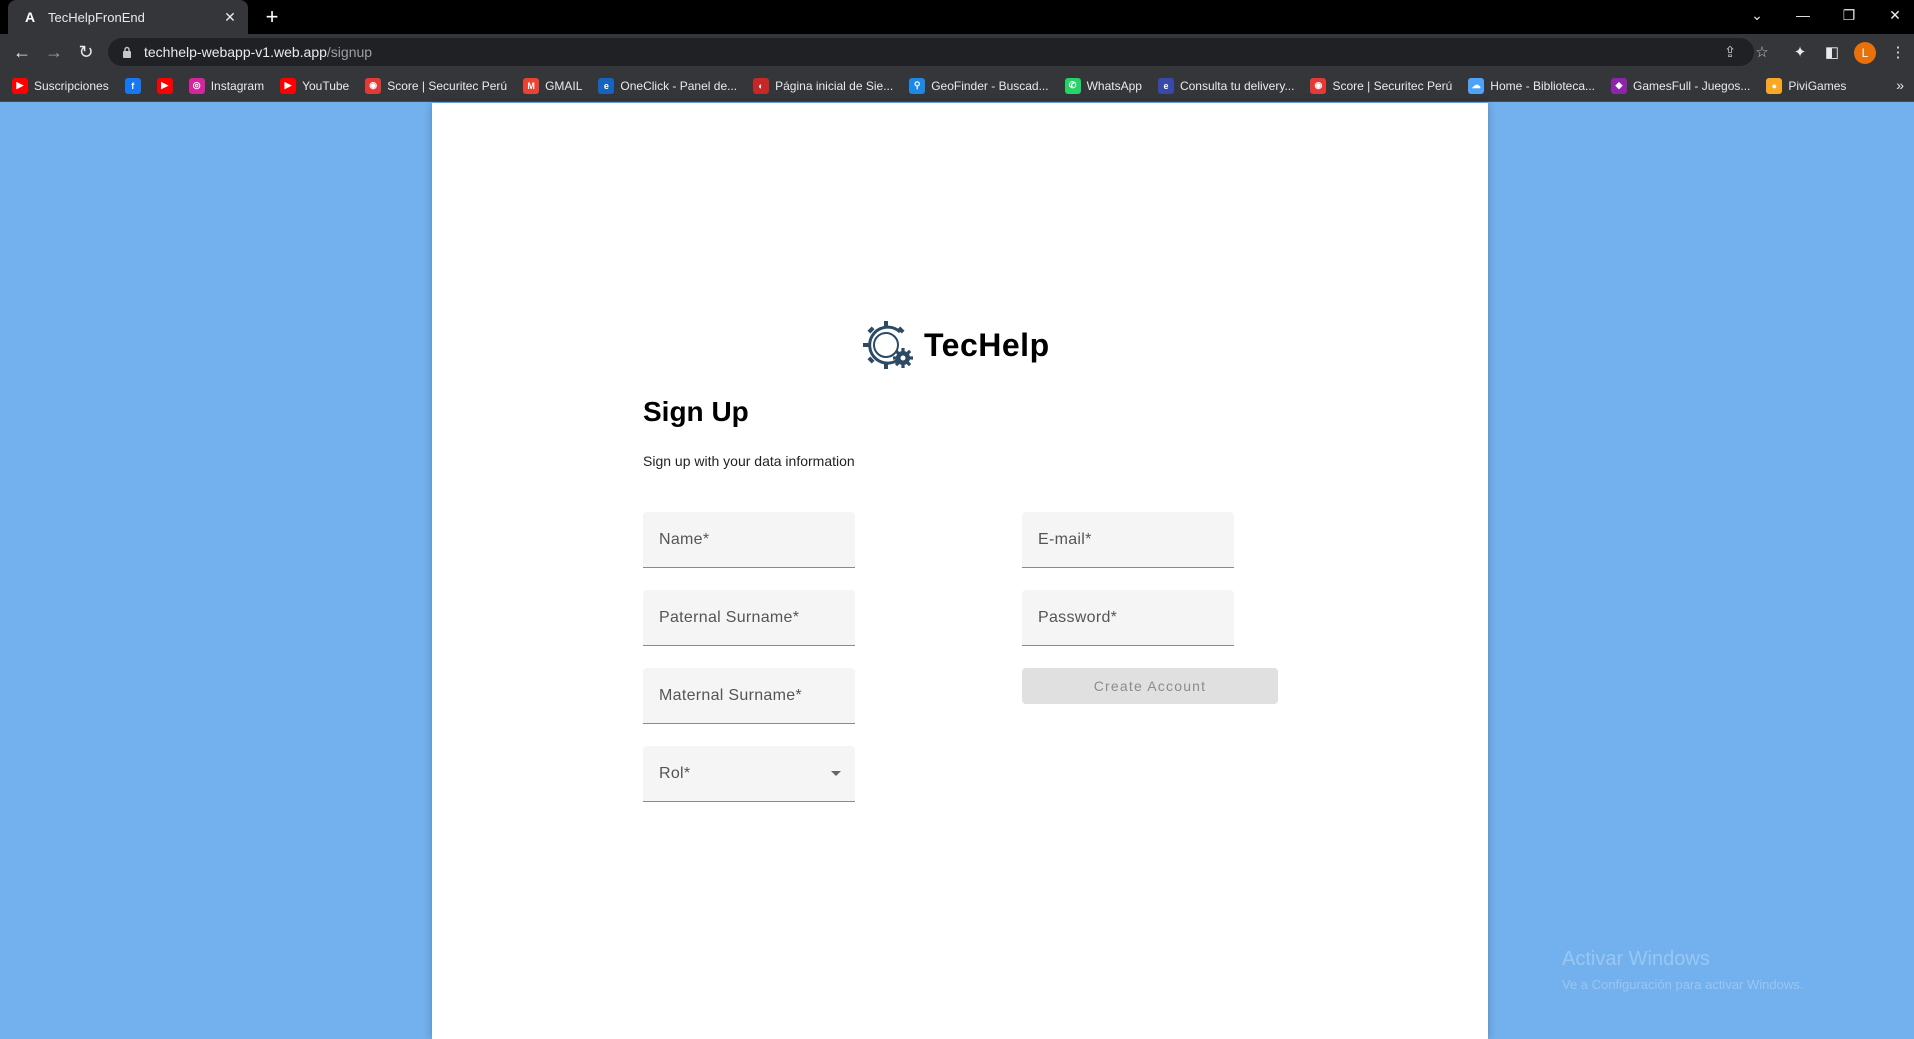 This screenshot has height=1039, width=1914. What do you see at coordinates (132, 85) in the screenshot?
I see `facebook-icon: f` at bounding box center [132, 85].